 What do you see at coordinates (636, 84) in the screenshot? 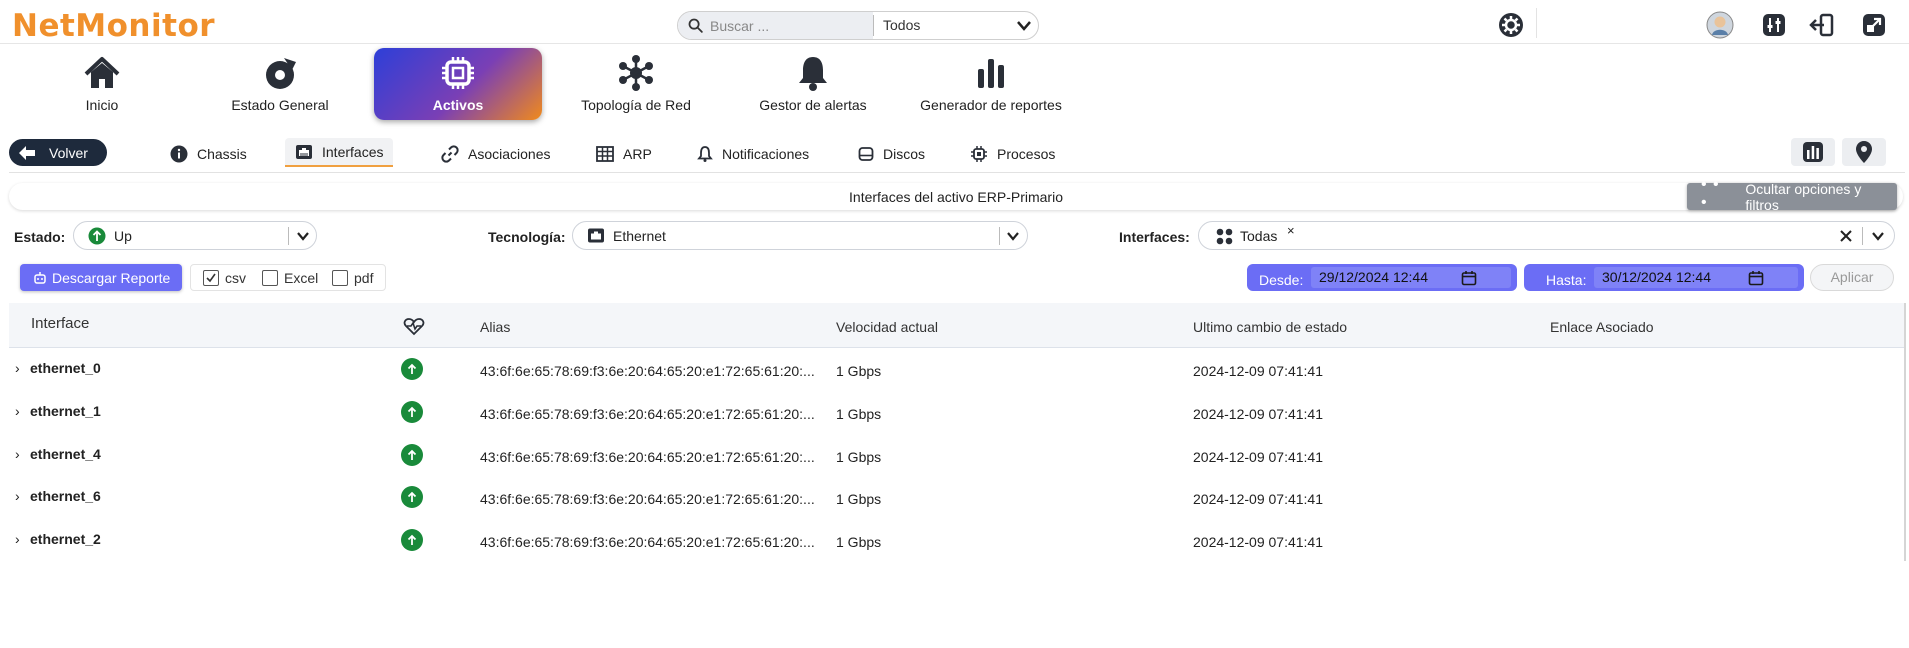
I see `nav-topologia: Topología de Red` at bounding box center [636, 84].